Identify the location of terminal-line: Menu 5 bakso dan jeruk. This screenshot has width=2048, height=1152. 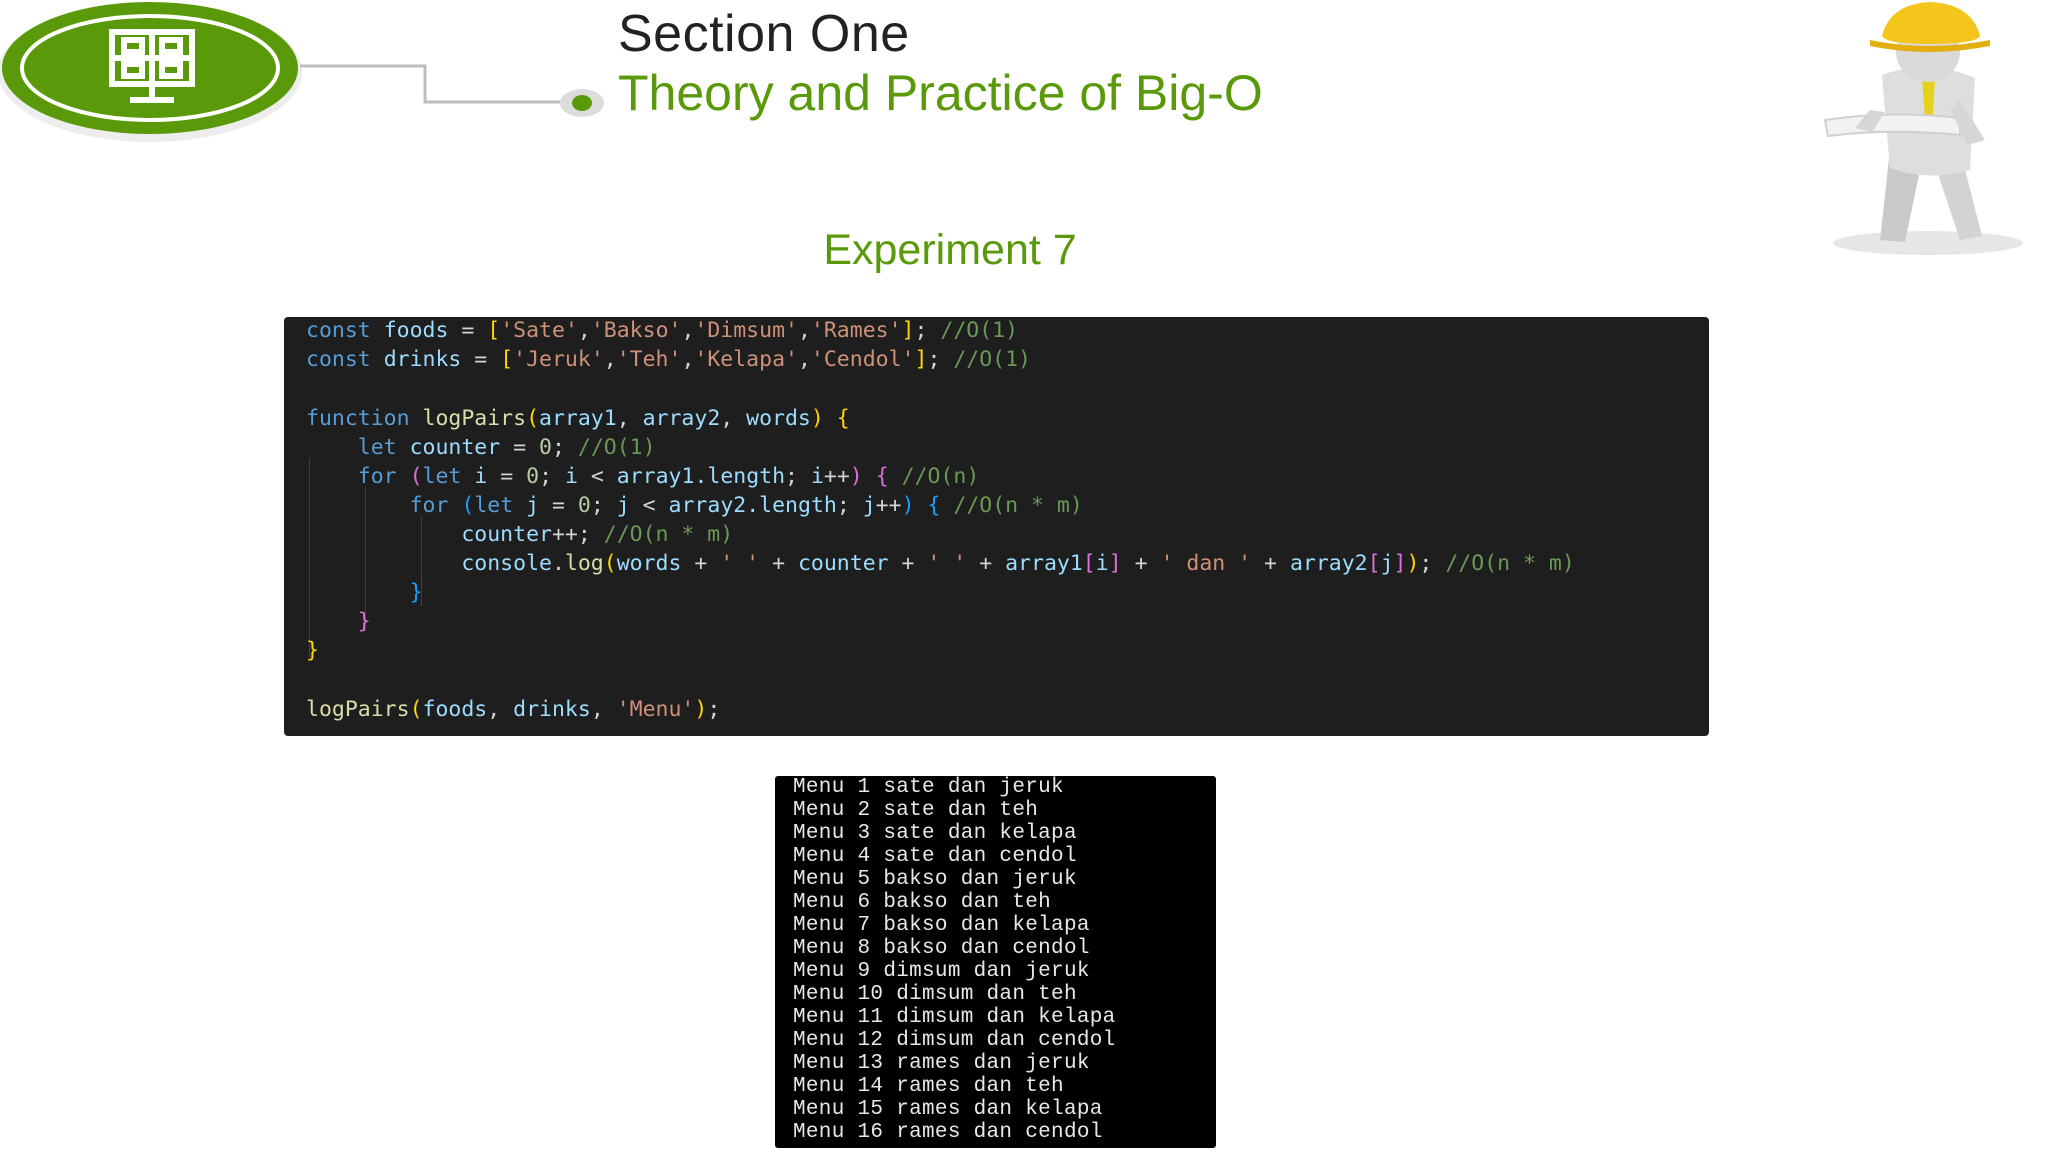
(935, 879).